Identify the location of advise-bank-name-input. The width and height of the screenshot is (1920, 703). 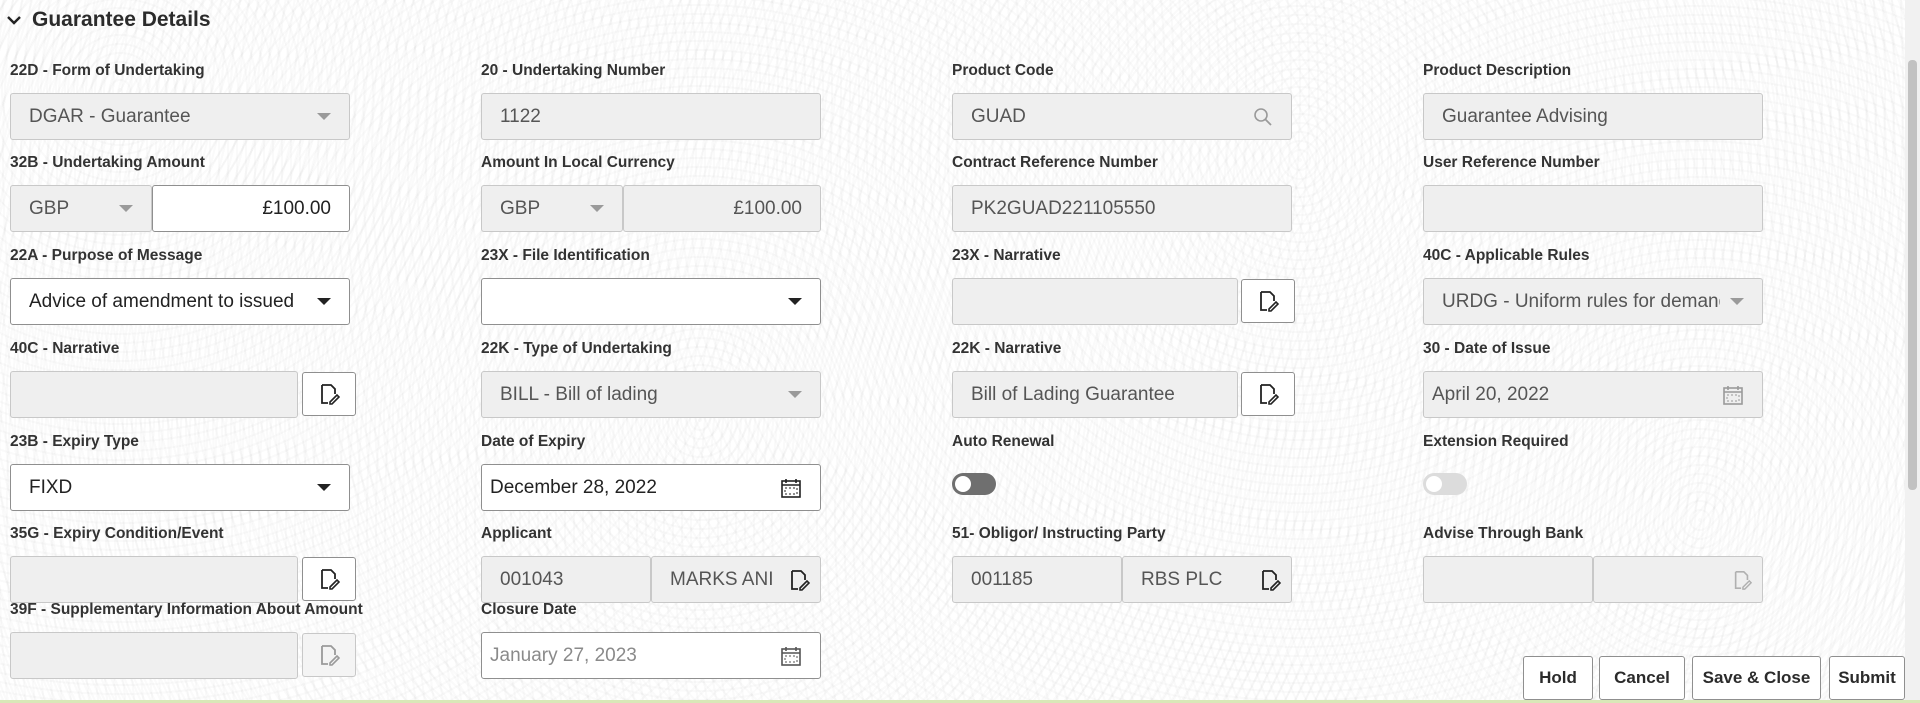
(1678, 579).